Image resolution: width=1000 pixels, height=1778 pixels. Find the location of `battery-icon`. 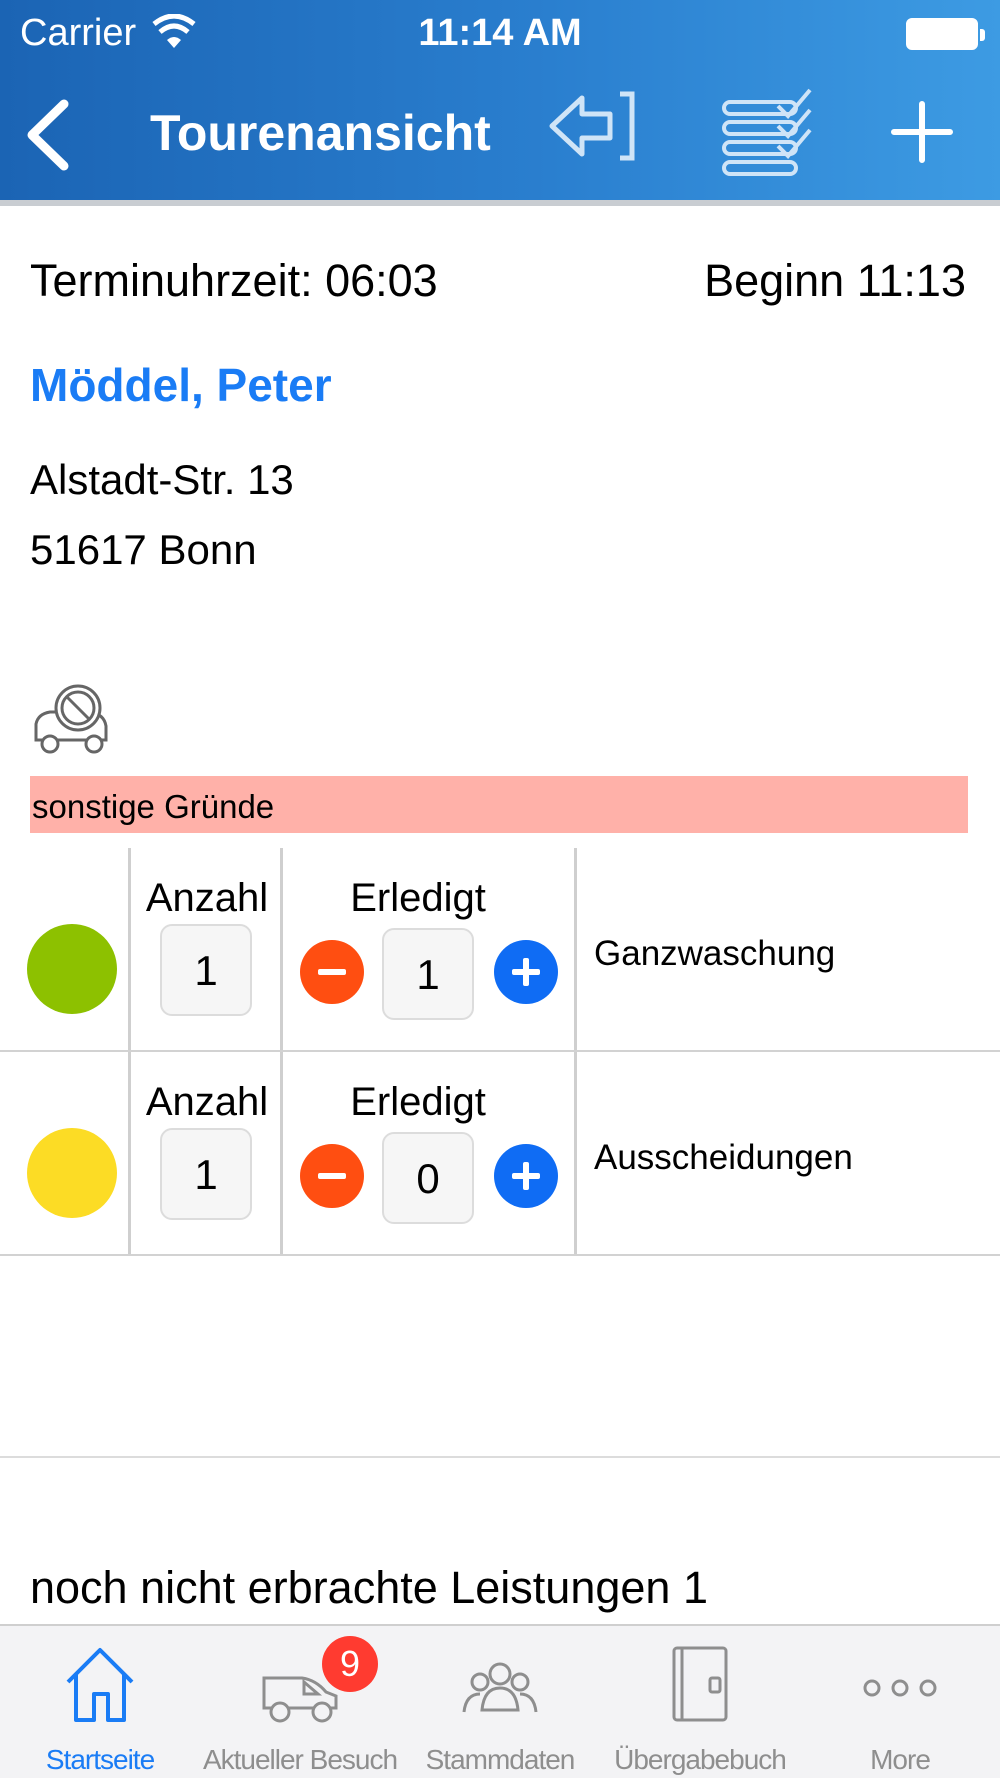

battery-icon is located at coordinates (945, 34).